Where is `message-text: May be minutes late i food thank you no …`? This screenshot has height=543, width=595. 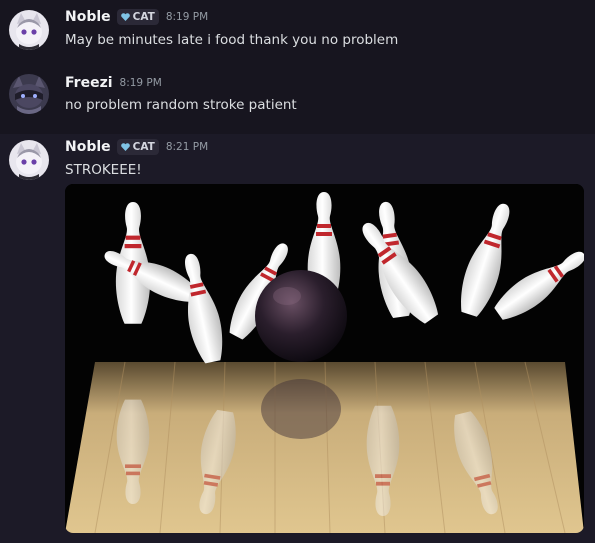
message-text: May be minutes late i food thank you no … is located at coordinates (232, 40).